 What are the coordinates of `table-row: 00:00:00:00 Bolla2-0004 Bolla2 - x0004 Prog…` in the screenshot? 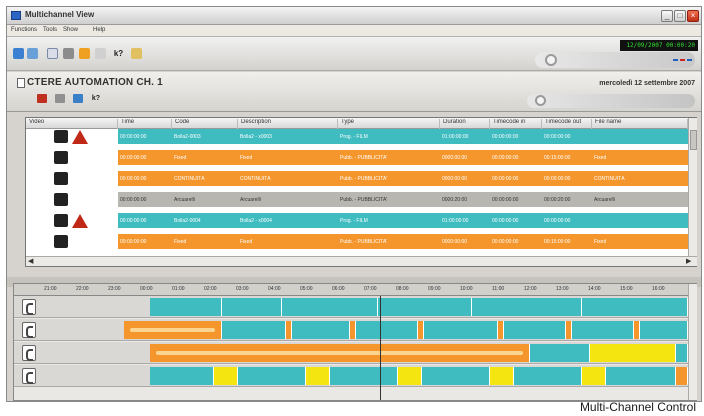 It's located at (357, 221).